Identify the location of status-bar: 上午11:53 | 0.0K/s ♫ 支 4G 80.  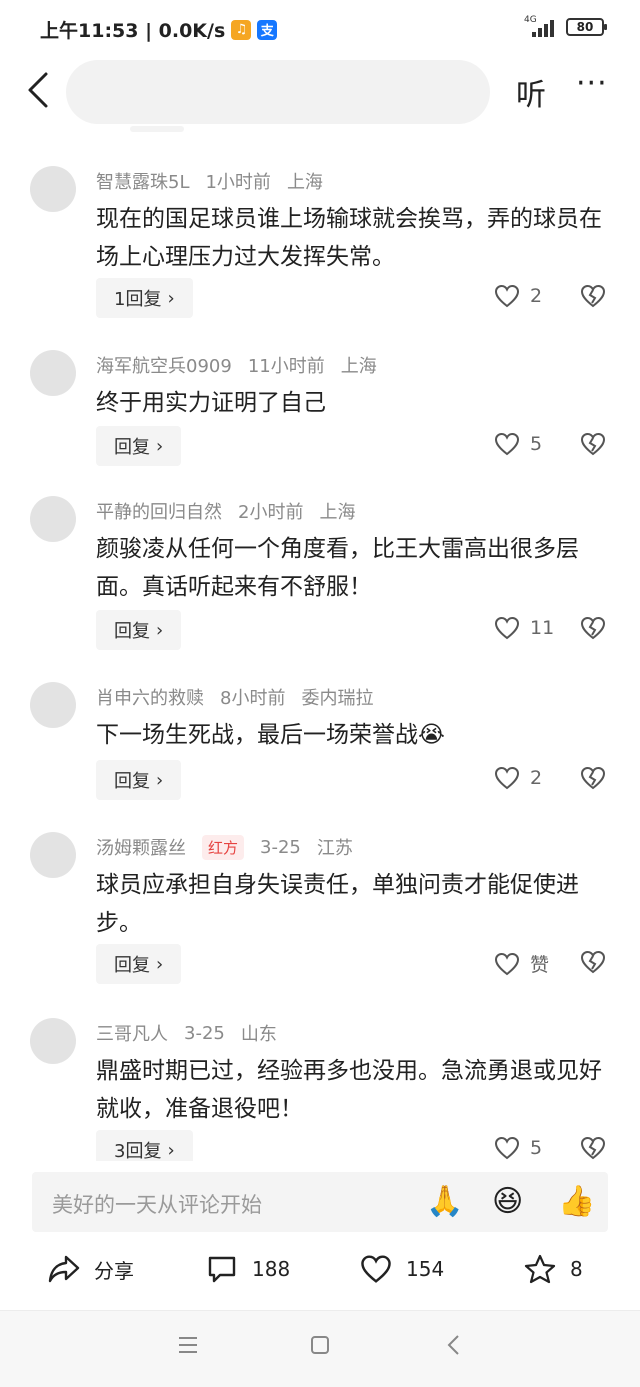
(320, 28).